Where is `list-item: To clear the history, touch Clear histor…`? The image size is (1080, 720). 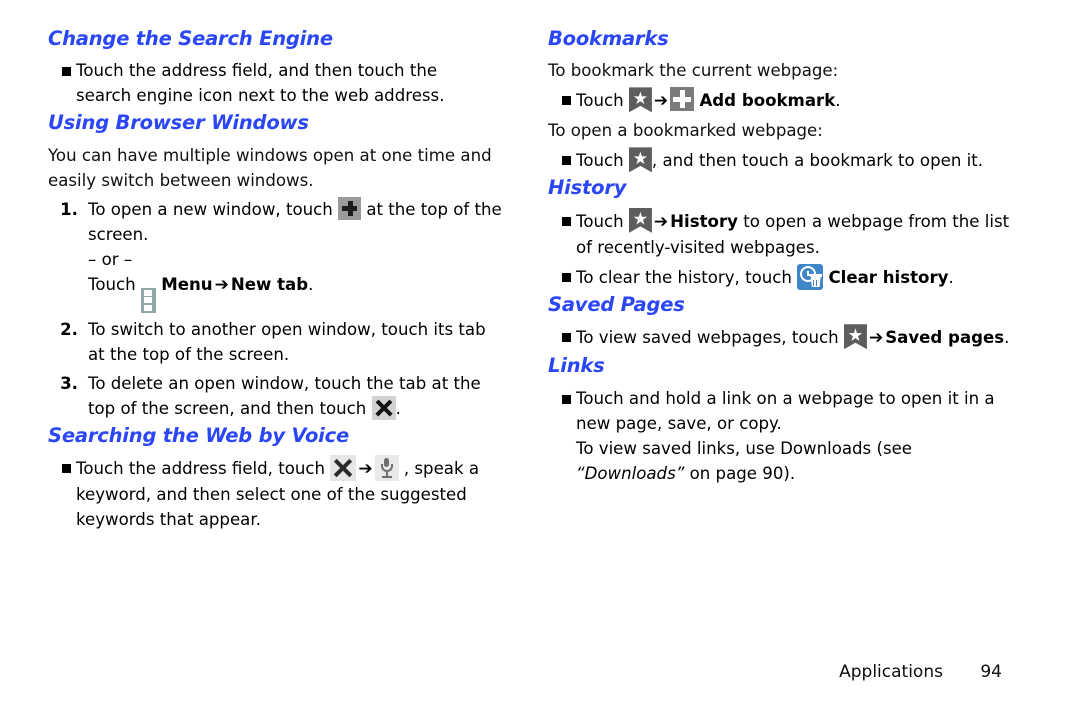
list-item: To clear the history, touch Clear histor… is located at coordinates (783, 276).